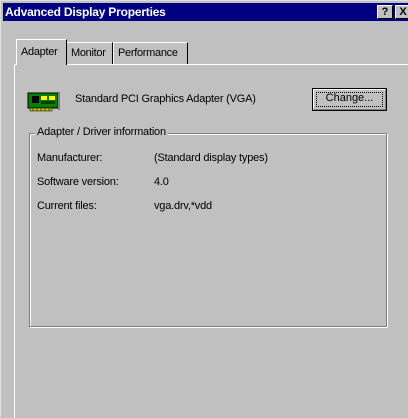  What do you see at coordinates (165, 99) in the screenshot?
I see `adapter-name: Standard PCI Graphics Adapter (VGA)` at bounding box center [165, 99].